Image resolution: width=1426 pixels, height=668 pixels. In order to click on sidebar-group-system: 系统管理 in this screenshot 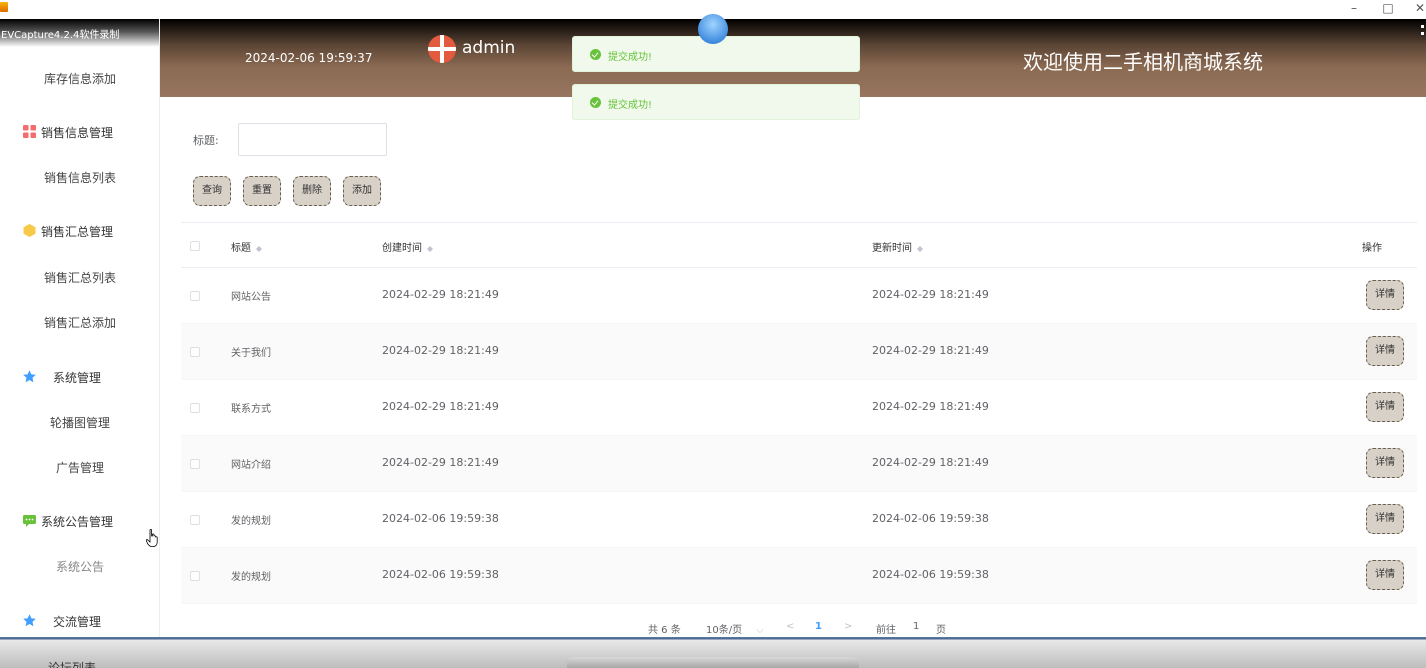, I will do `click(79, 377)`.